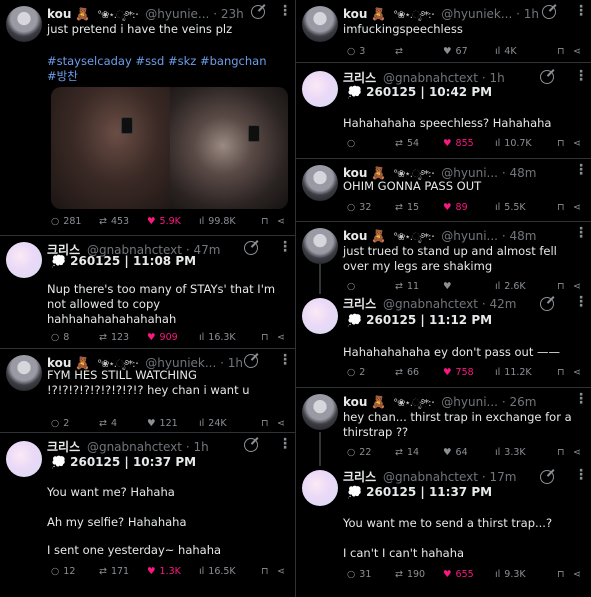 The height and width of the screenshot is (597, 591). I want to click on views-button: ıl 3.3K, so click(510, 453).